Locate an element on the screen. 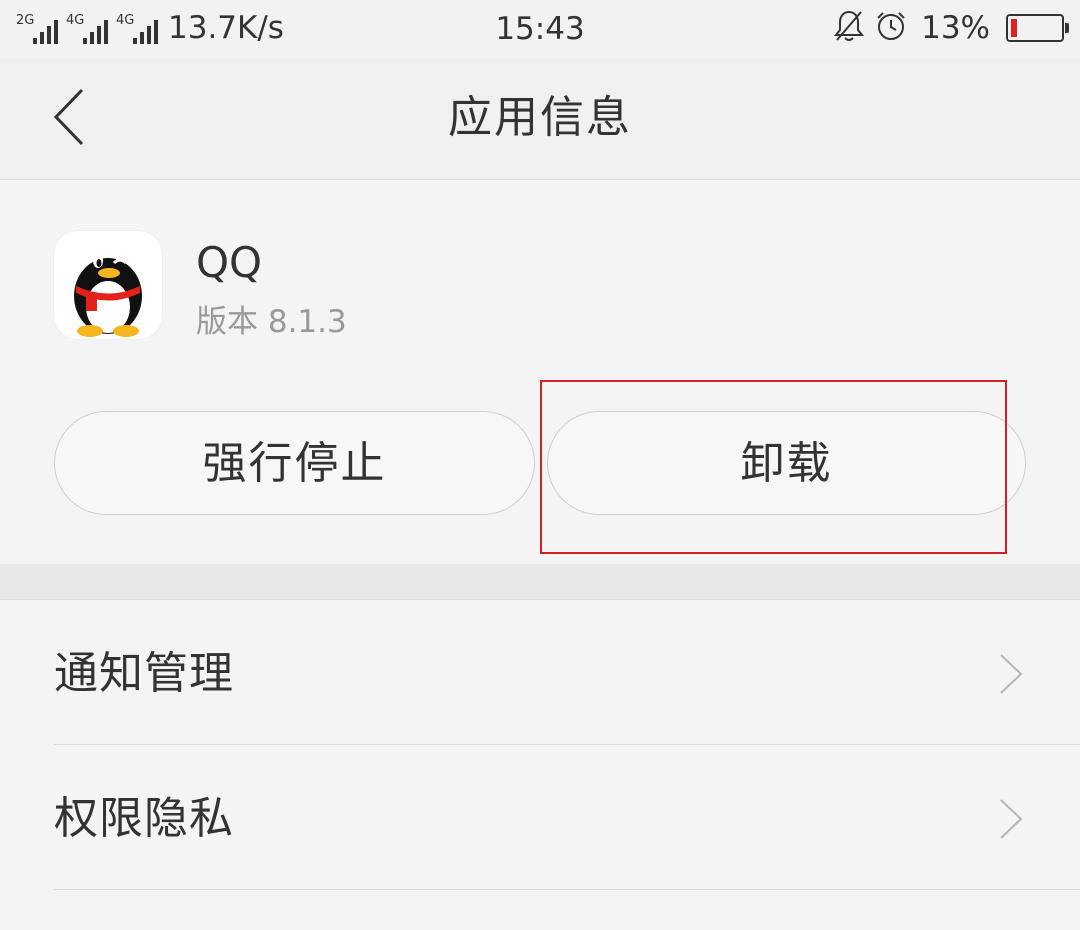 Image resolution: width=1080 pixels, height=930 pixels. uninstall-button: 卸载 is located at coordinates (786, 463).